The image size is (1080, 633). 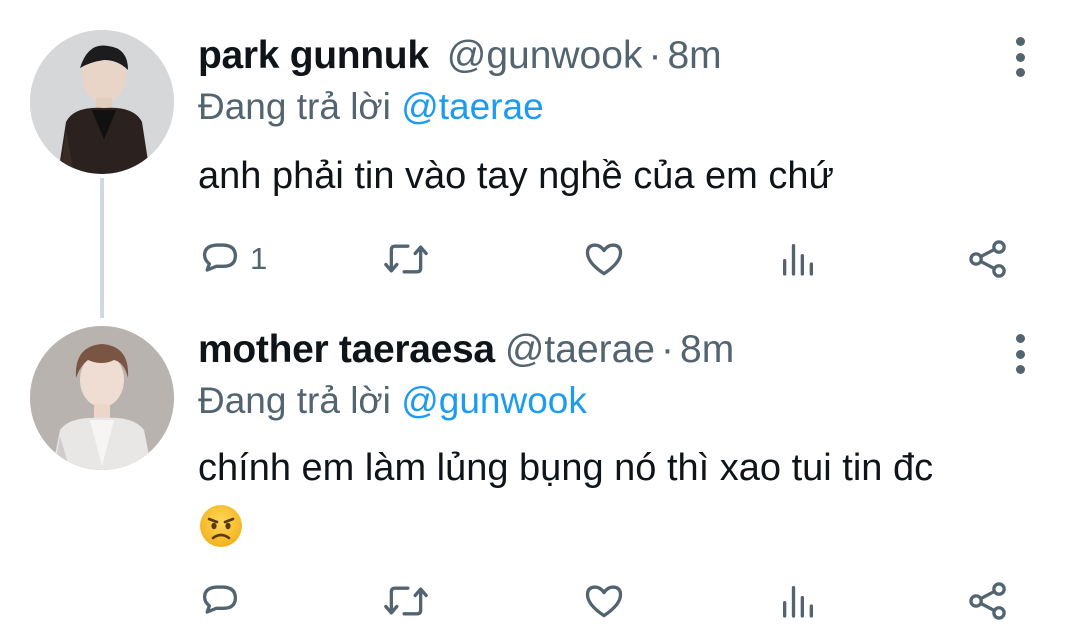 I want to click on replying-to: Đang trả lời @taerae, so click(x=371, y=107).